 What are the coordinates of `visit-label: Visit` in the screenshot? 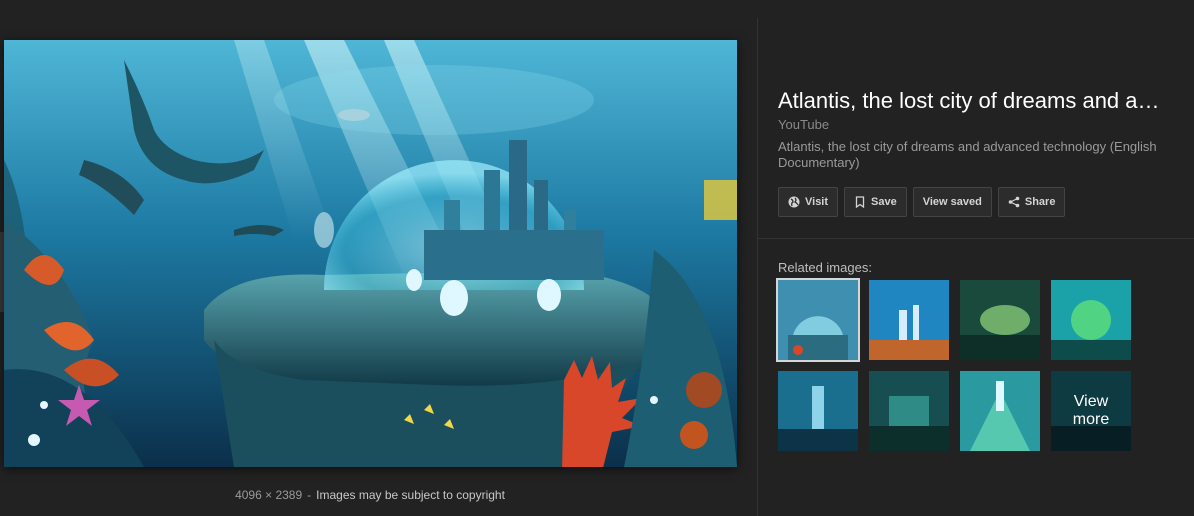 It's located at (817, 202).